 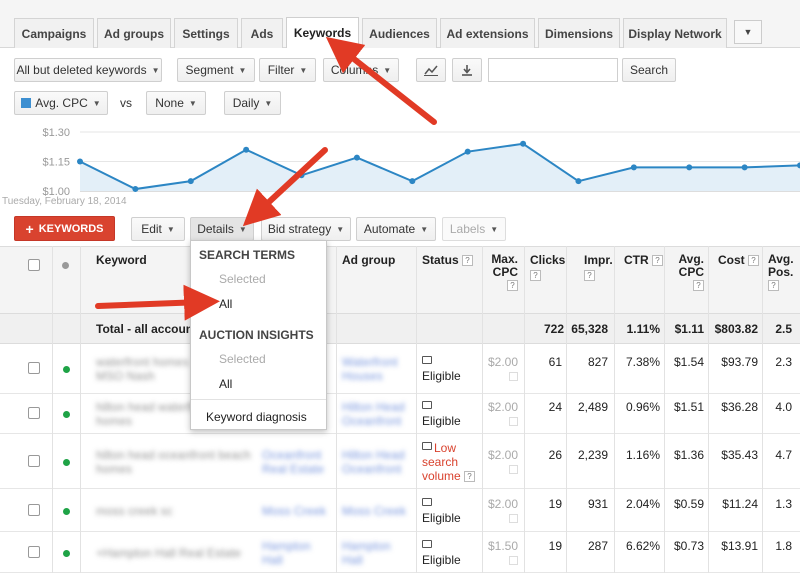 What do you see at coordinates (649, 70) in the screenshot?
I see `search-button: Search` at bounding box center [649, 70].